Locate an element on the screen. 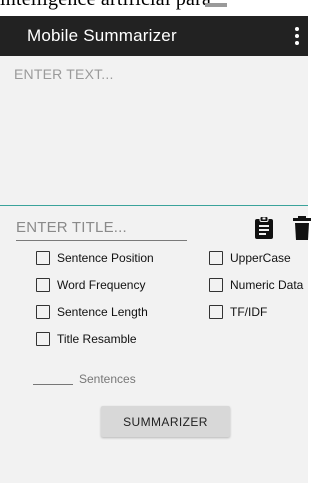 The width and height of the screenshot is (320, 483). word-frequency-checkbox is located at coordinates (43, 285).